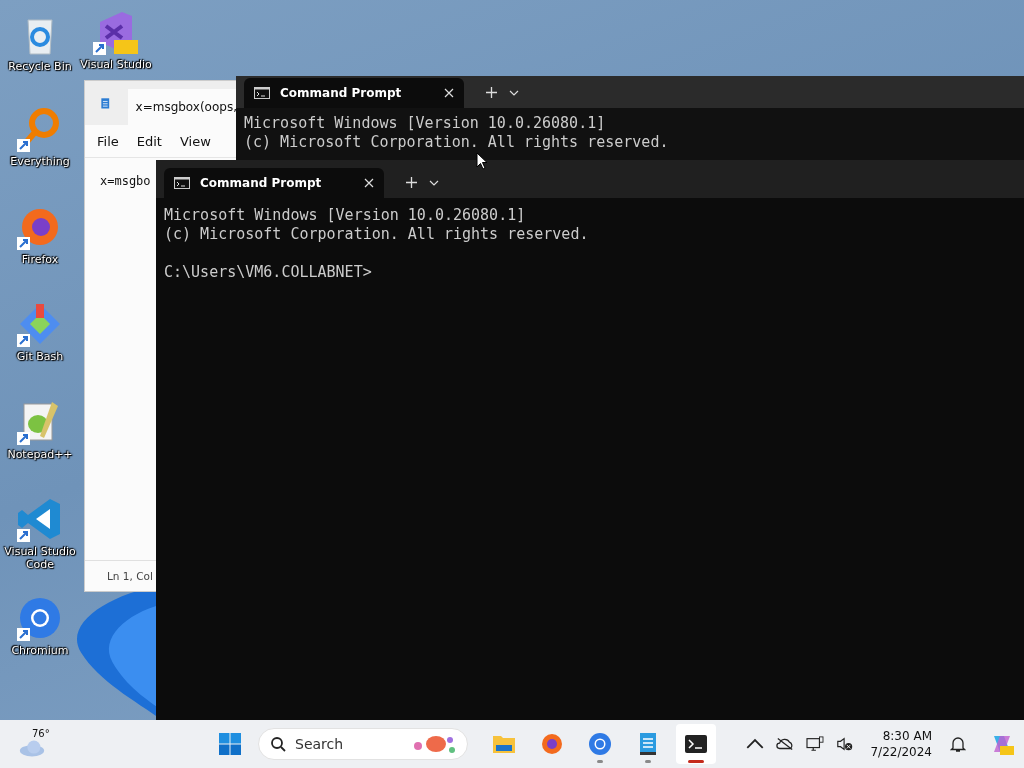 This screenshot has width=1024, height=768. I want to click on status-text: Ln 1, Col, so click(130, 576).